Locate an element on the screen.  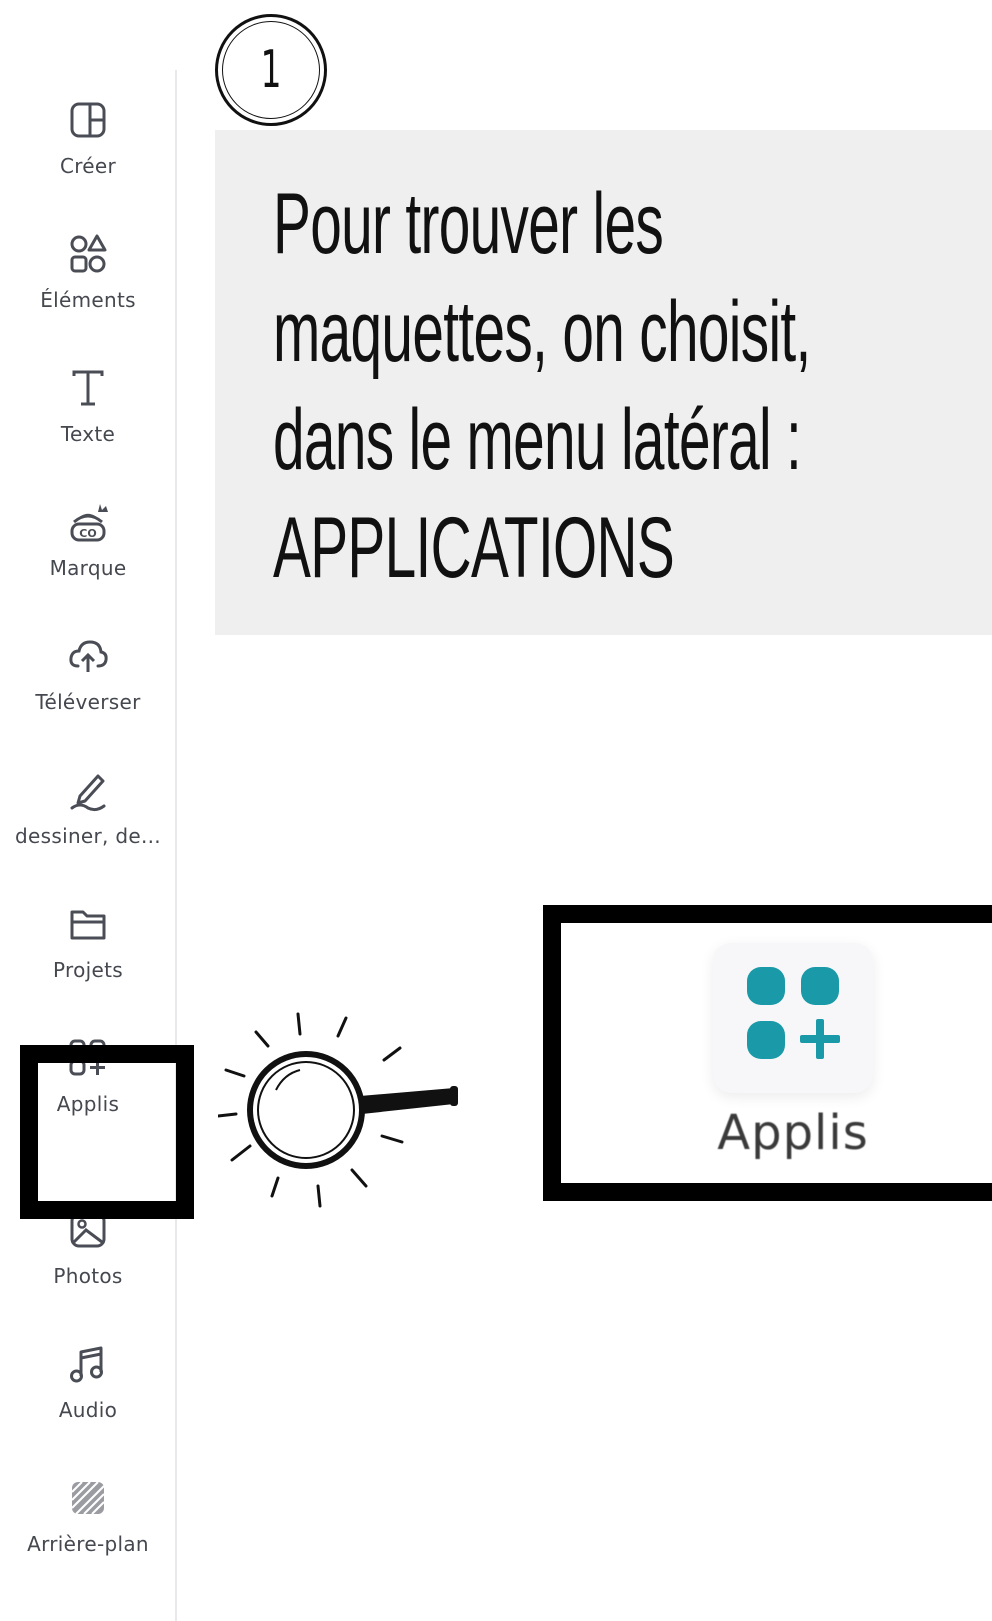
sidebar-item-label: Applis is located at coordinates (88, 1104).